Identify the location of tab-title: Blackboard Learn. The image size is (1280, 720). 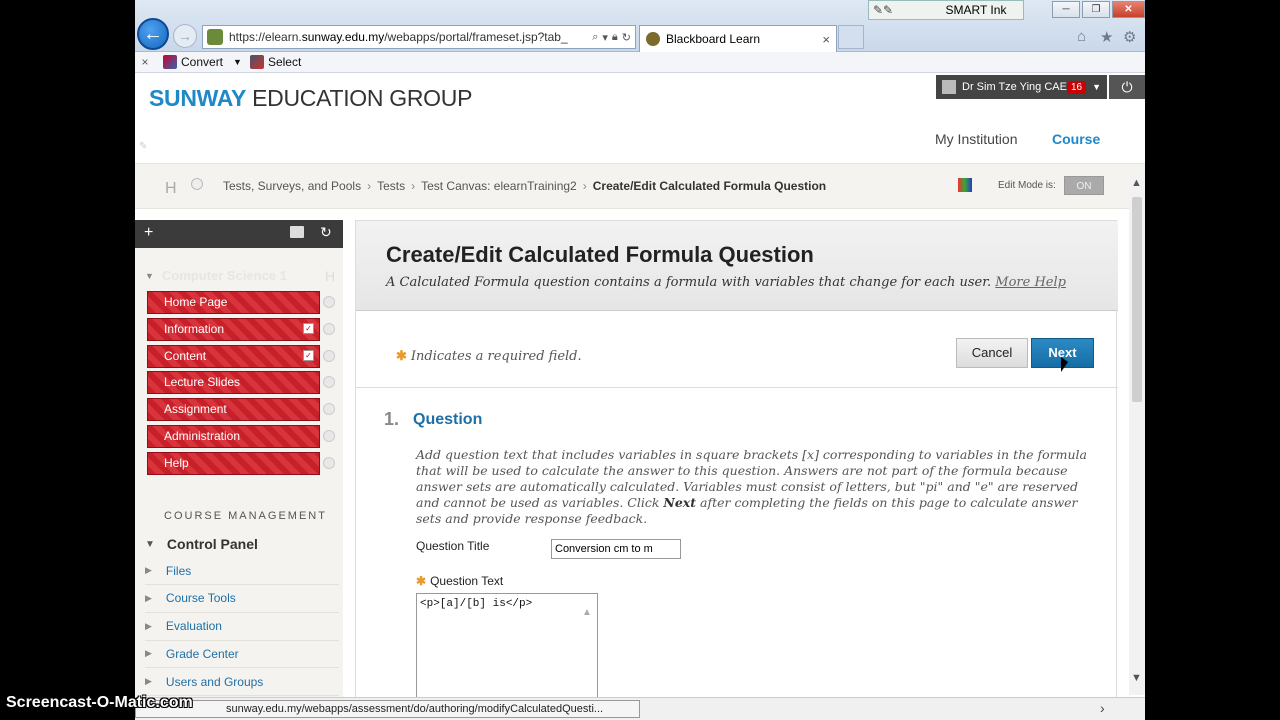
(713, 39).